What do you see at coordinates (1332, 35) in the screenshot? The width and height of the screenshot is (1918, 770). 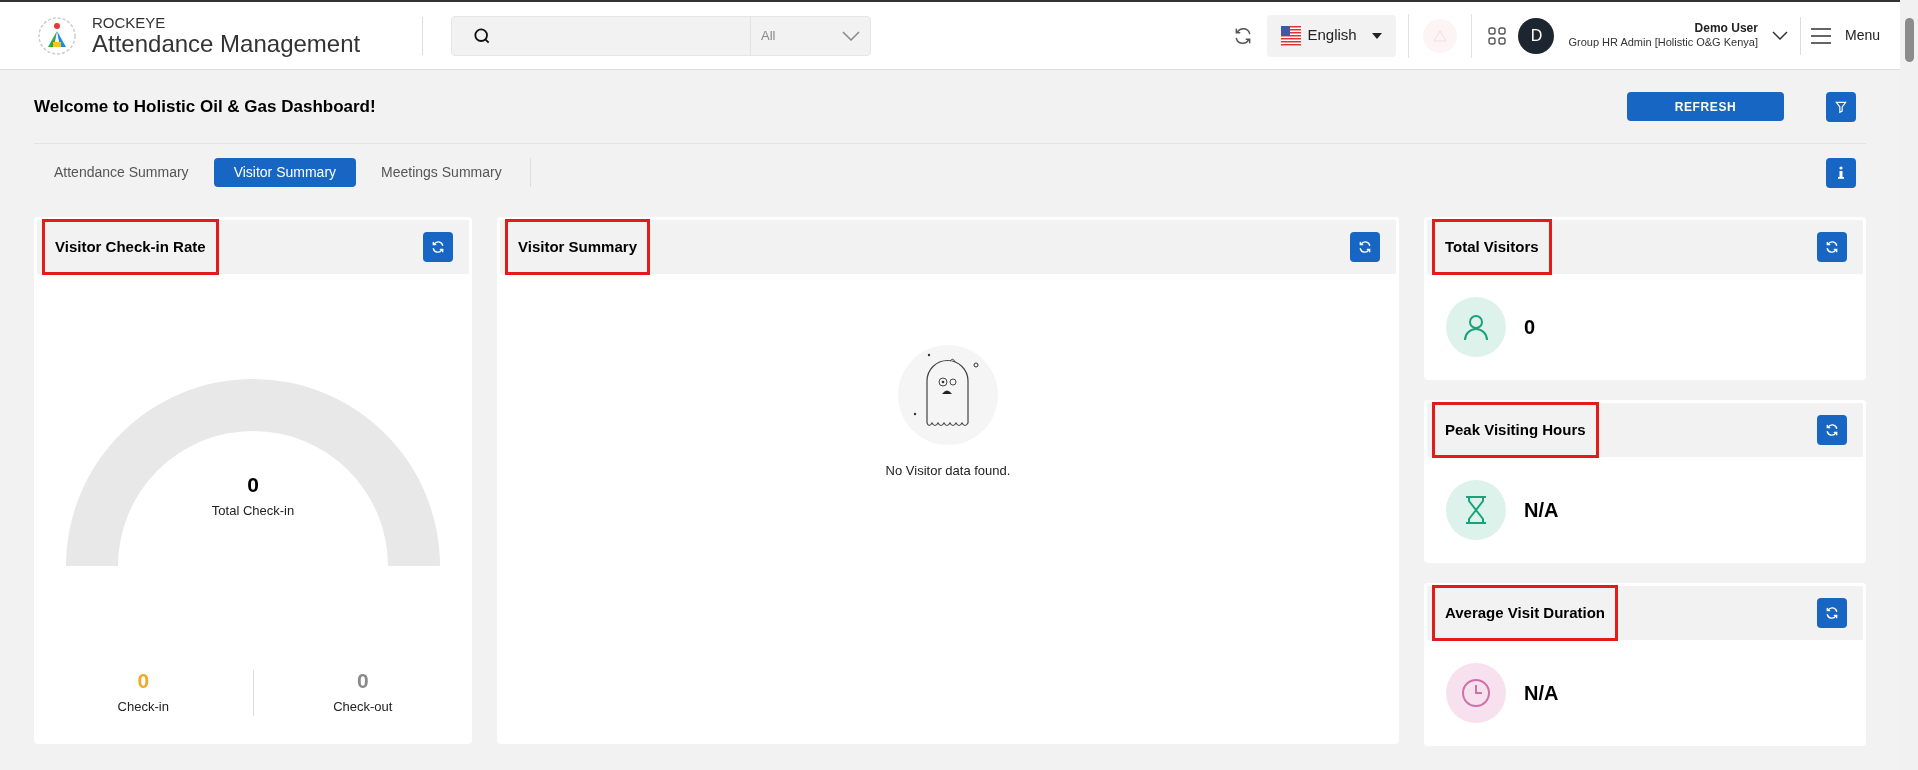 I see `language-dropdown: English` at bounding box center [1332, 35].